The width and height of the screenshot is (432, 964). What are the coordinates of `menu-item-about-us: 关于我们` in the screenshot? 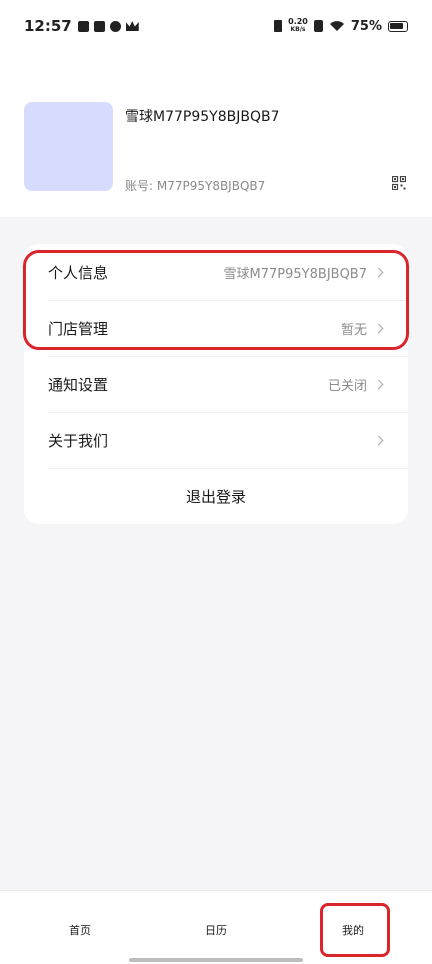 It's located at (216, 440).